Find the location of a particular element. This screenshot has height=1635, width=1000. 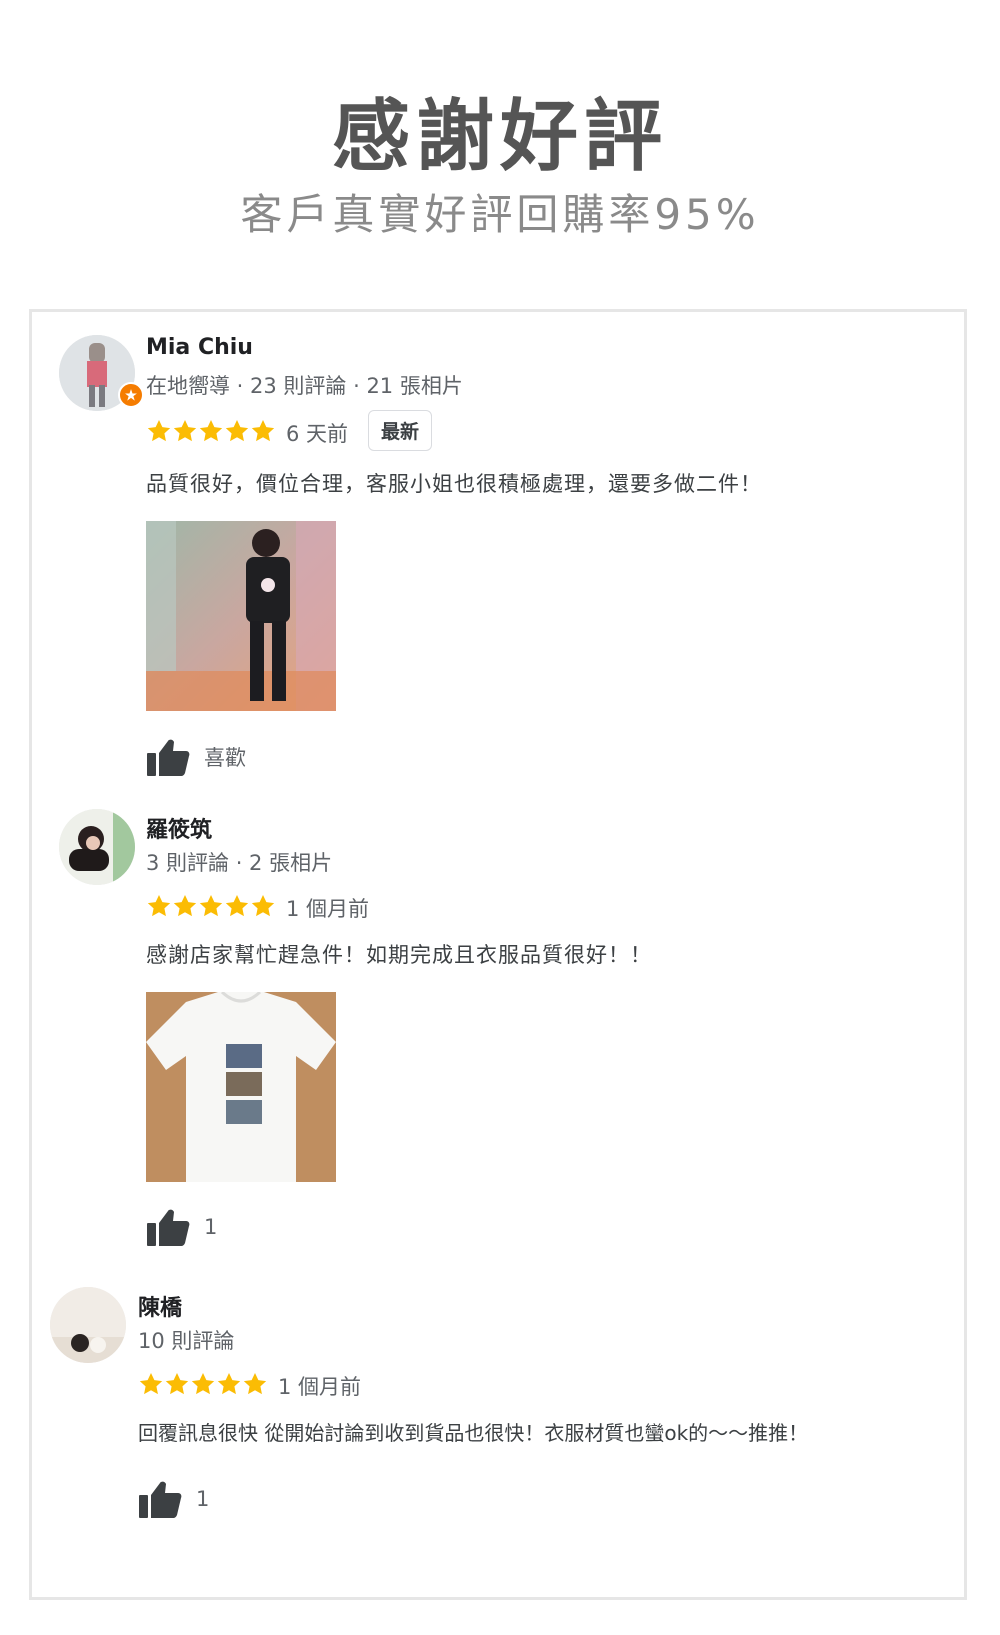

reviewer-name: 羅筱筑 is located at coordinates (179, 828).